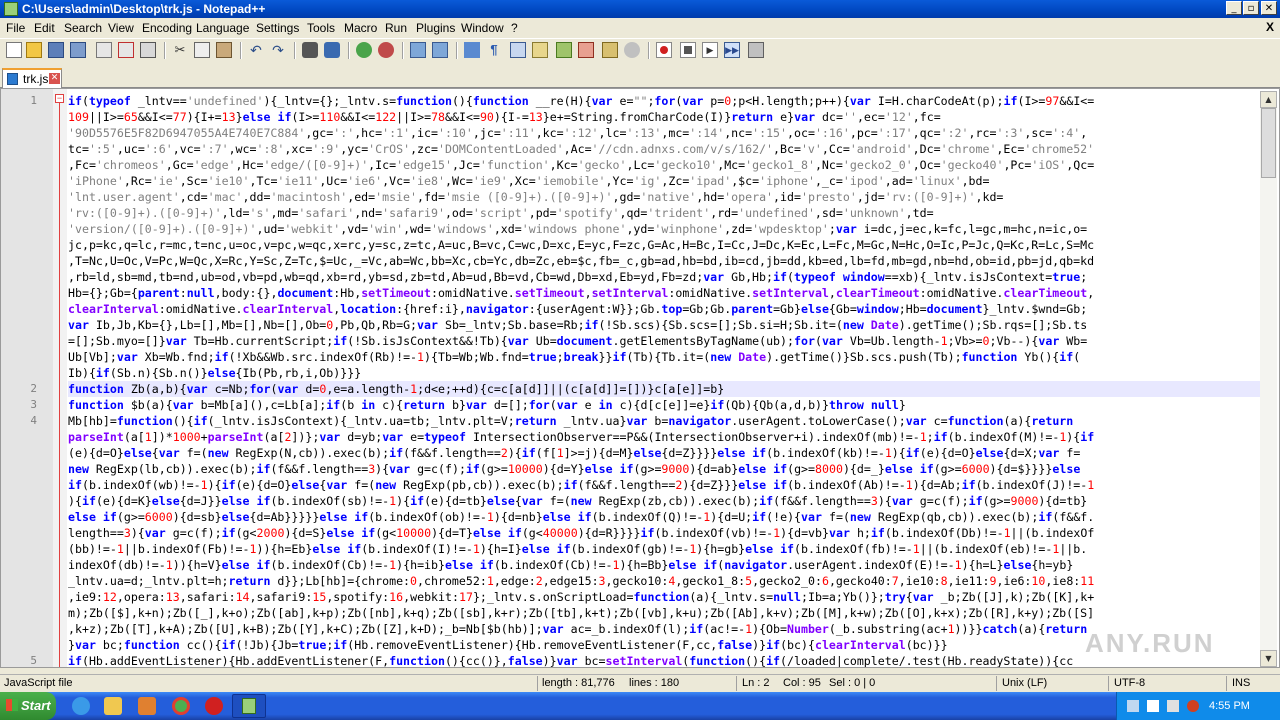 Image resolution: width=1280 pixels, height=720 pixels. What do you see at coordinates (278, 50) in the screenshot?
I see `redo-icon: ↷` at bounding box center [278, 50].